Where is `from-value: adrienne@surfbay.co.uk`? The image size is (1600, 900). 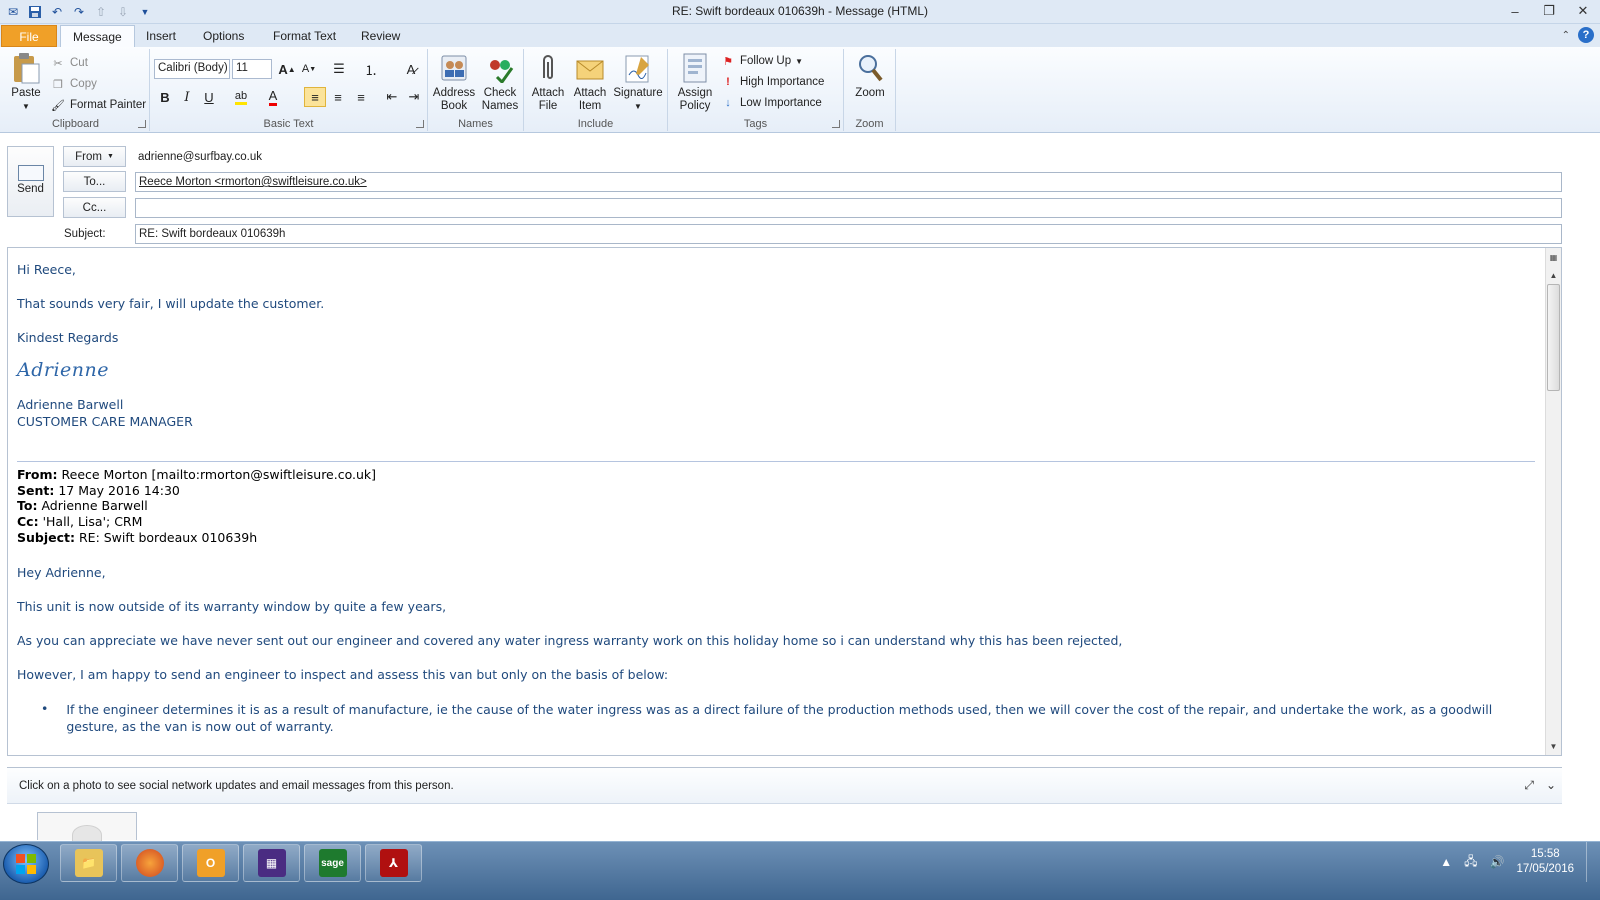
from-value: adrienne@surfbay.co.uk is located at coordinates (200, 157).